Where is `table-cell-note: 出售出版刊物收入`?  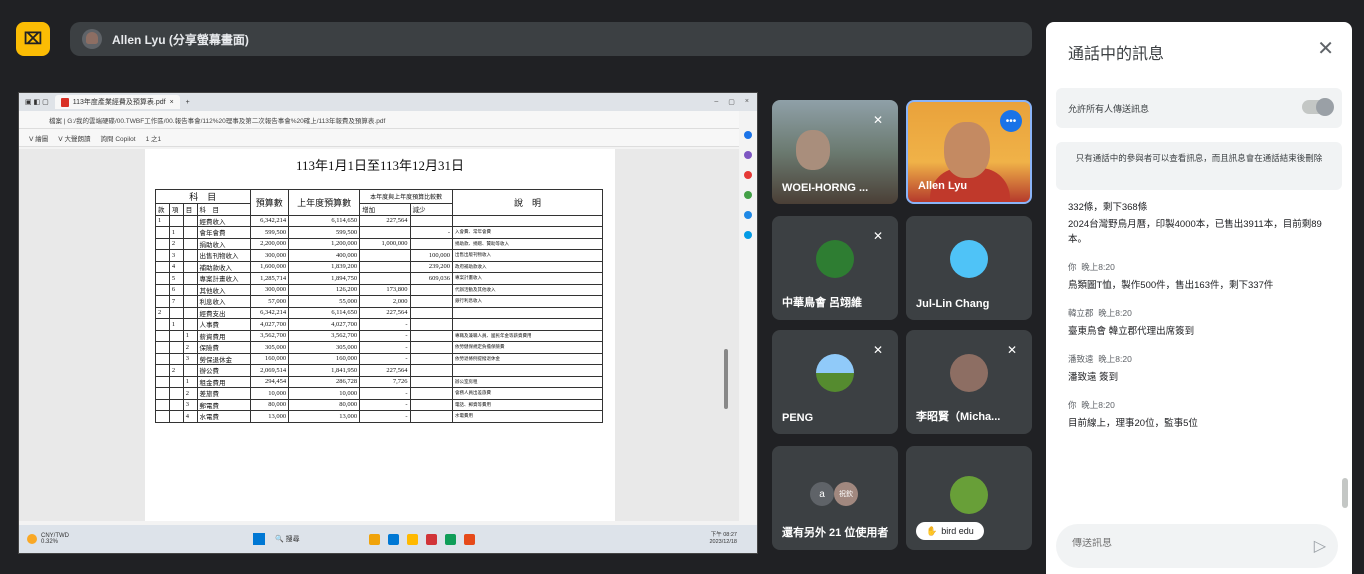 table-cell-note: 出售出版刊物收入 is located at coordinates (527, 255).